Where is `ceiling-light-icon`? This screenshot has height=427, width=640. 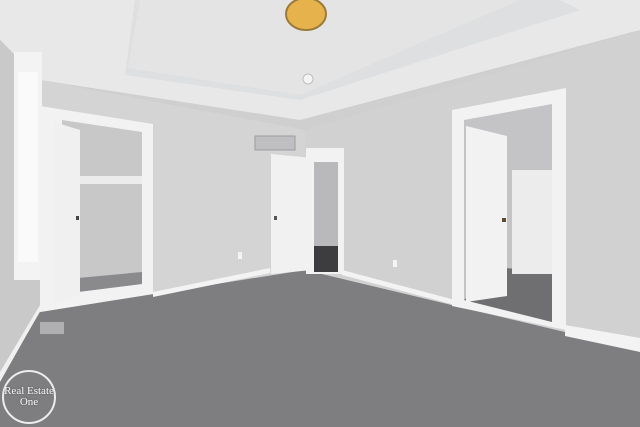 ceiling-light-icon is located at coordinates (306, 15).